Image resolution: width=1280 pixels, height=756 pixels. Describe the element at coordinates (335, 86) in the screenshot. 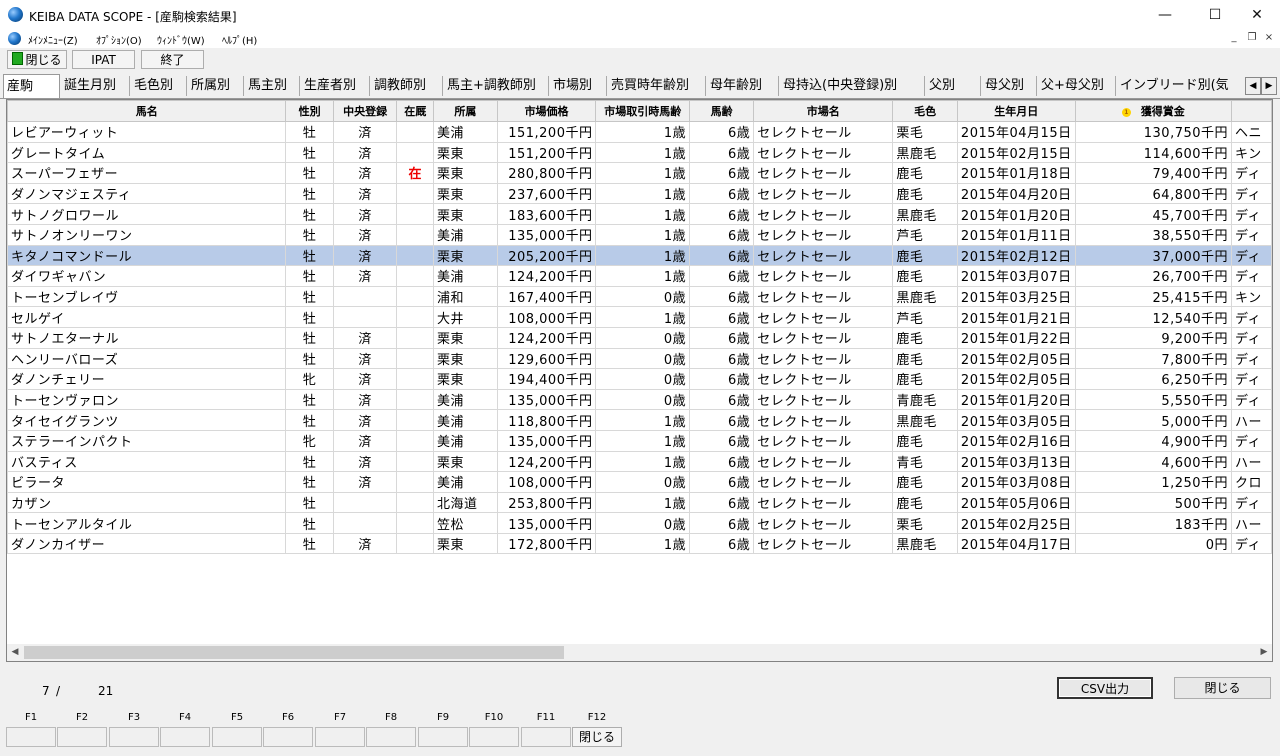

I see `tab-breeder: 生産者別` at that location.